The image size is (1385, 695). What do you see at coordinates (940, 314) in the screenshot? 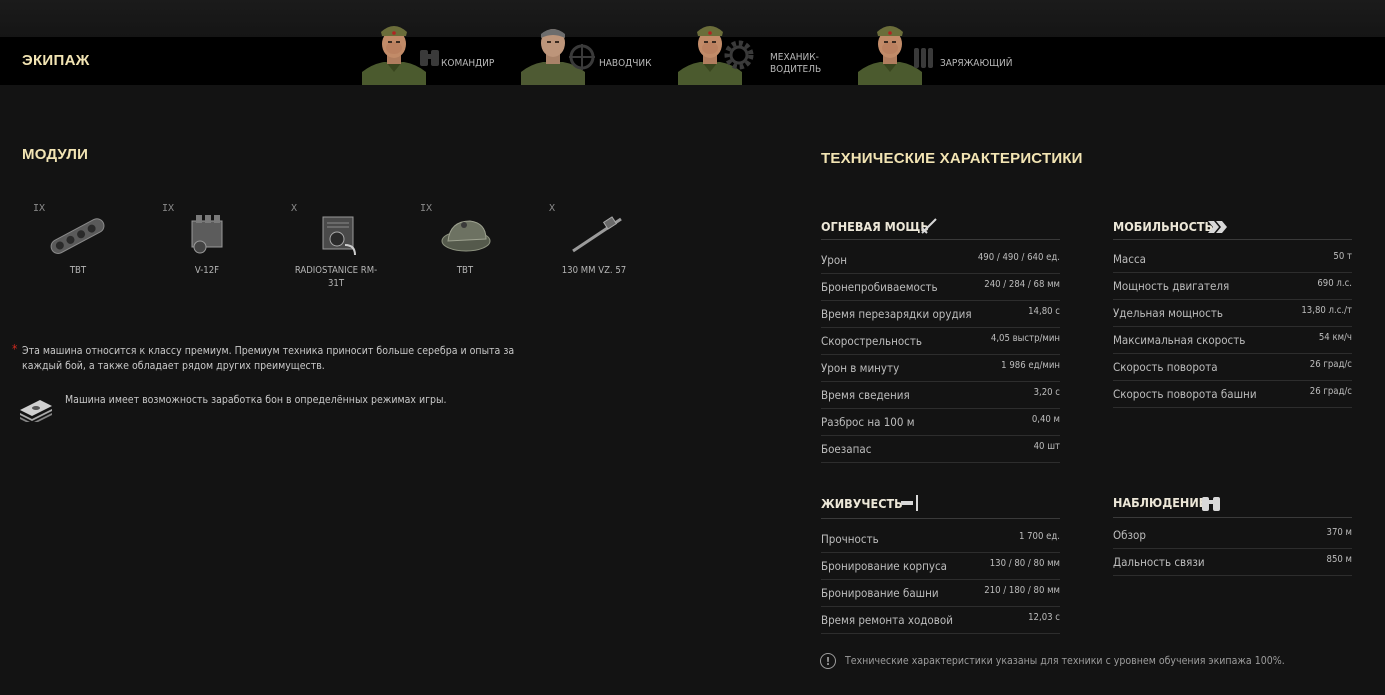
I see `spec-row: Время перезарядки орудия 14,80 с` at bounding box center [940, 314].